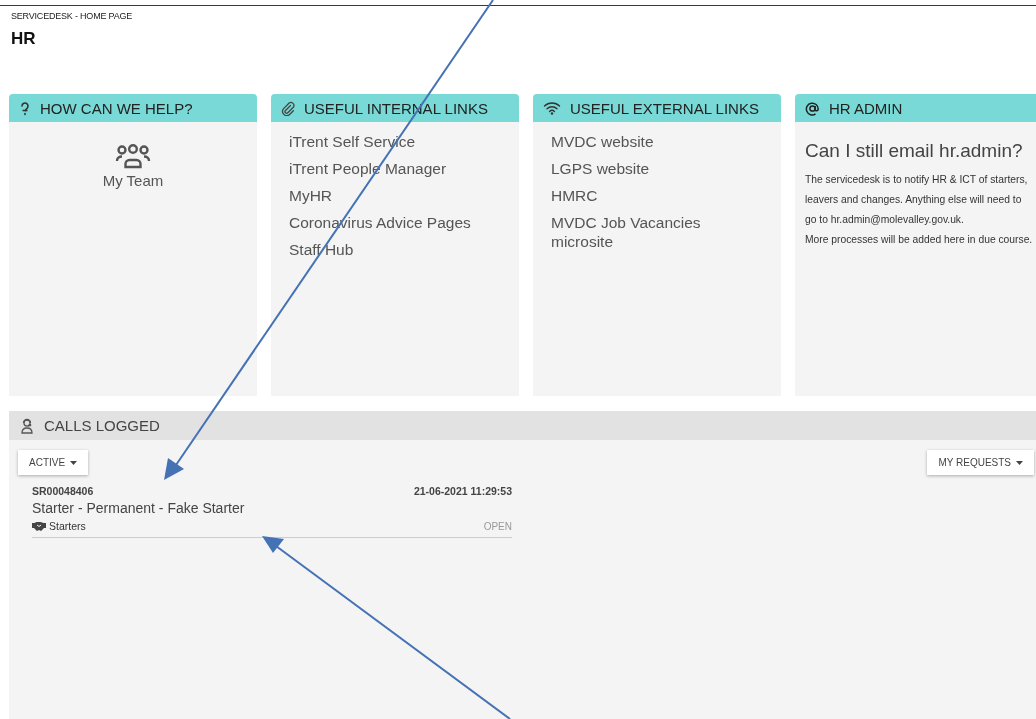  Describe the element at coordinates (980, 462) in the screenshot. I see `scope-dropdown: MY REQUESTS` at that location.